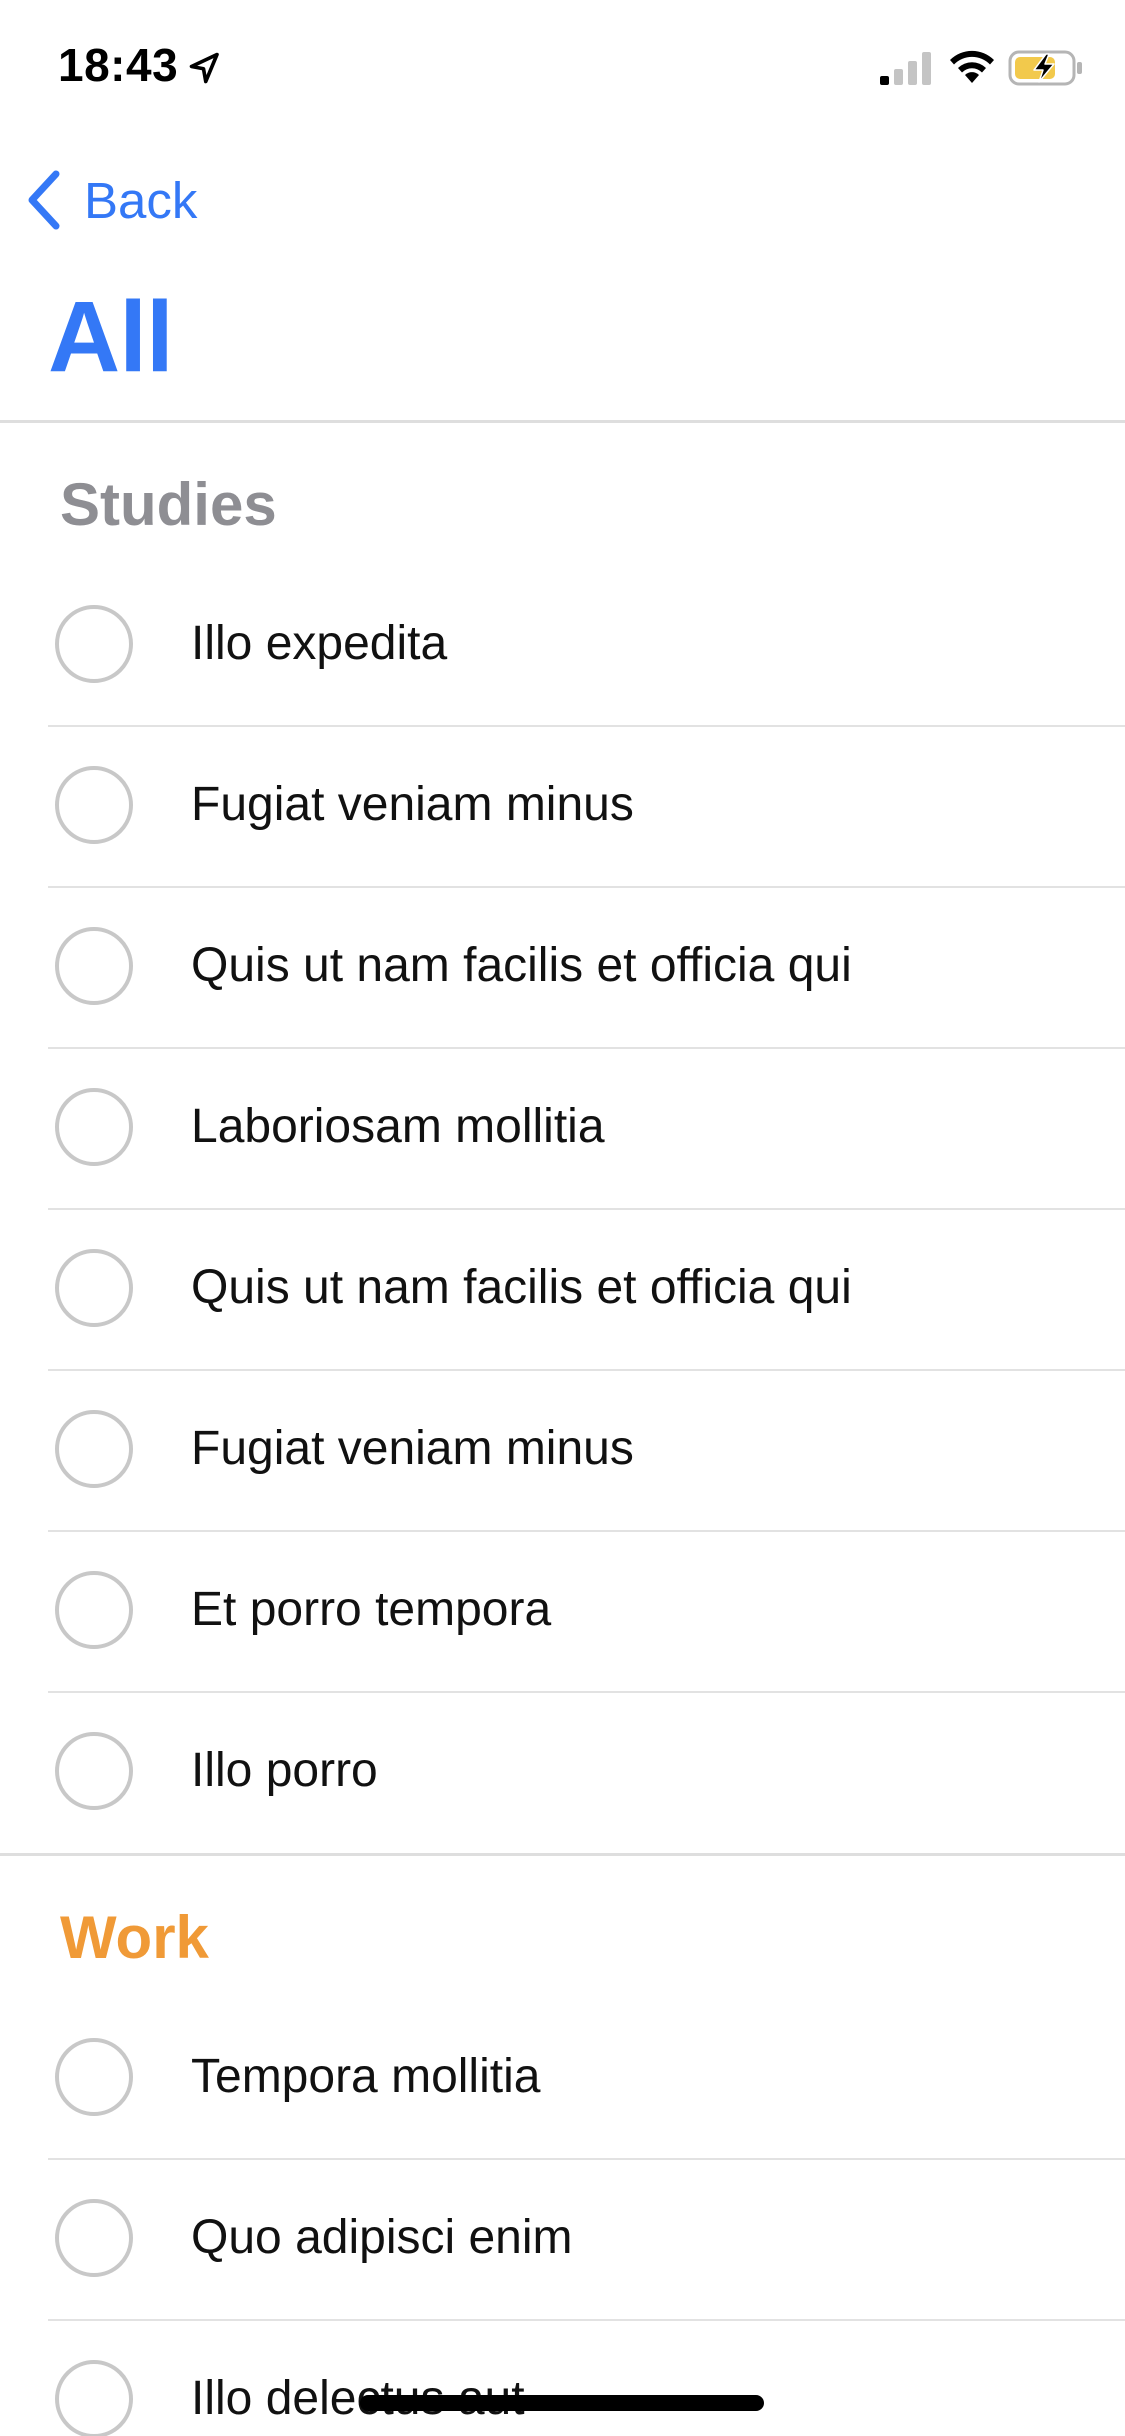 The width and height of the screenshot is (1125, 2436). Describe the element at coordinates (366, 2076) in the screenshot. I see `task-label: Tempora mollitia` at that location.